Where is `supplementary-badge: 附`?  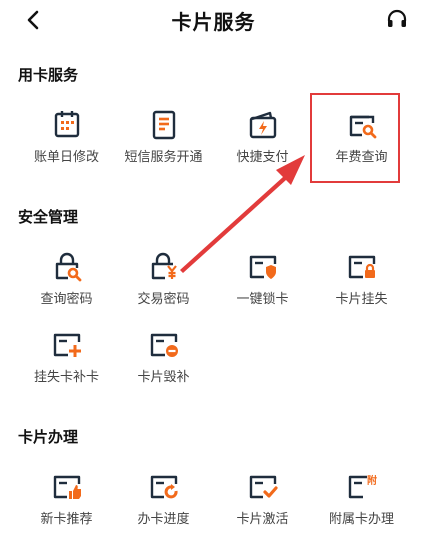
supplementary-badge: 附 is located at coordinates (372, 480).